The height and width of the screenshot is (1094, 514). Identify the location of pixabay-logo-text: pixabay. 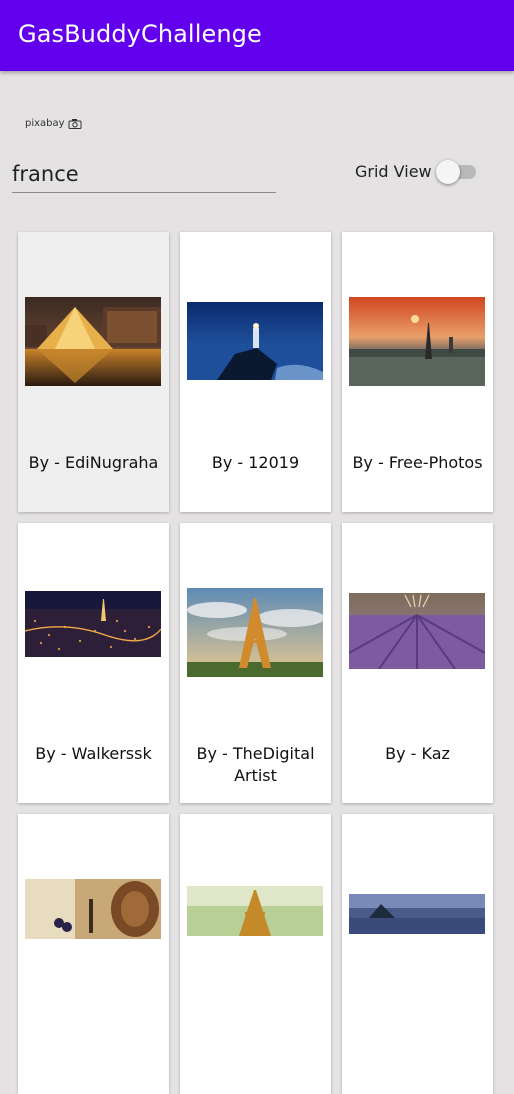
(45, 123).